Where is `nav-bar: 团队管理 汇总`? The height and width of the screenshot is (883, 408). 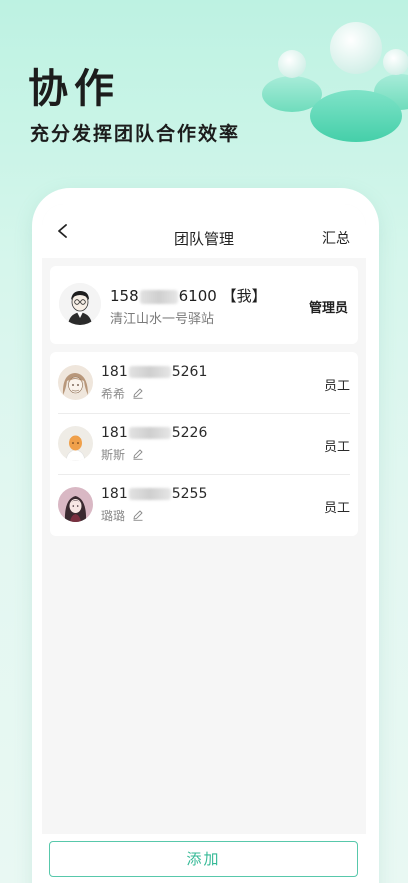
nav-bar: 团队管理 汇总 is located at coordinates (204, 231).